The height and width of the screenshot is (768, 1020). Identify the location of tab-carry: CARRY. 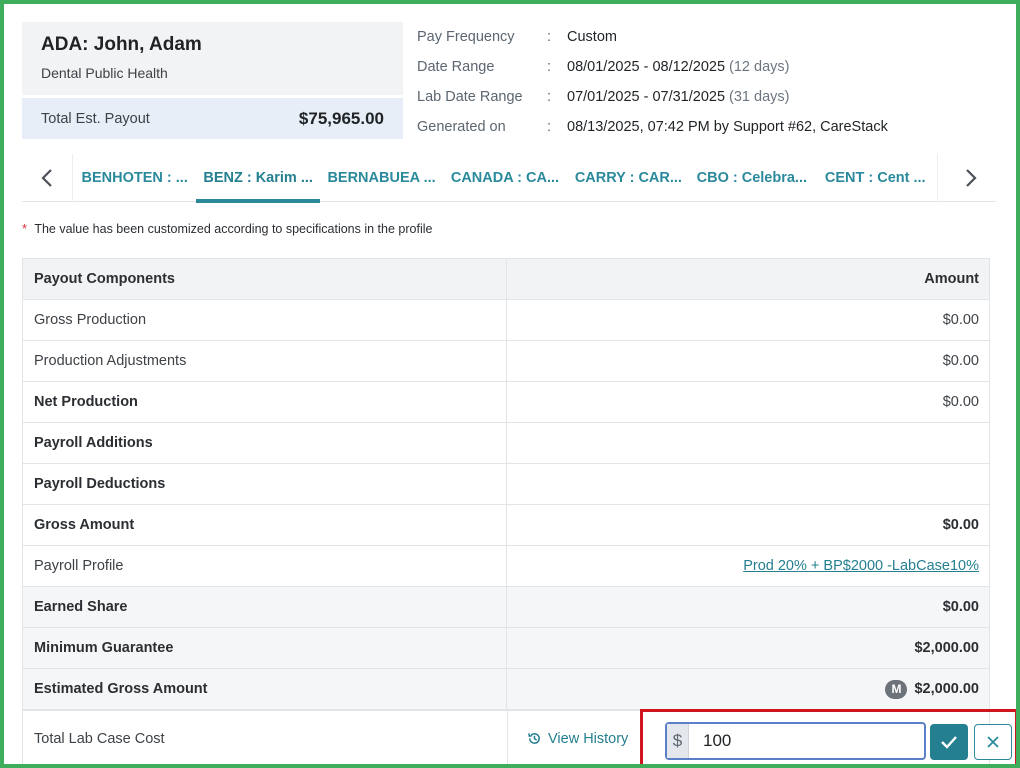
(628, 178).